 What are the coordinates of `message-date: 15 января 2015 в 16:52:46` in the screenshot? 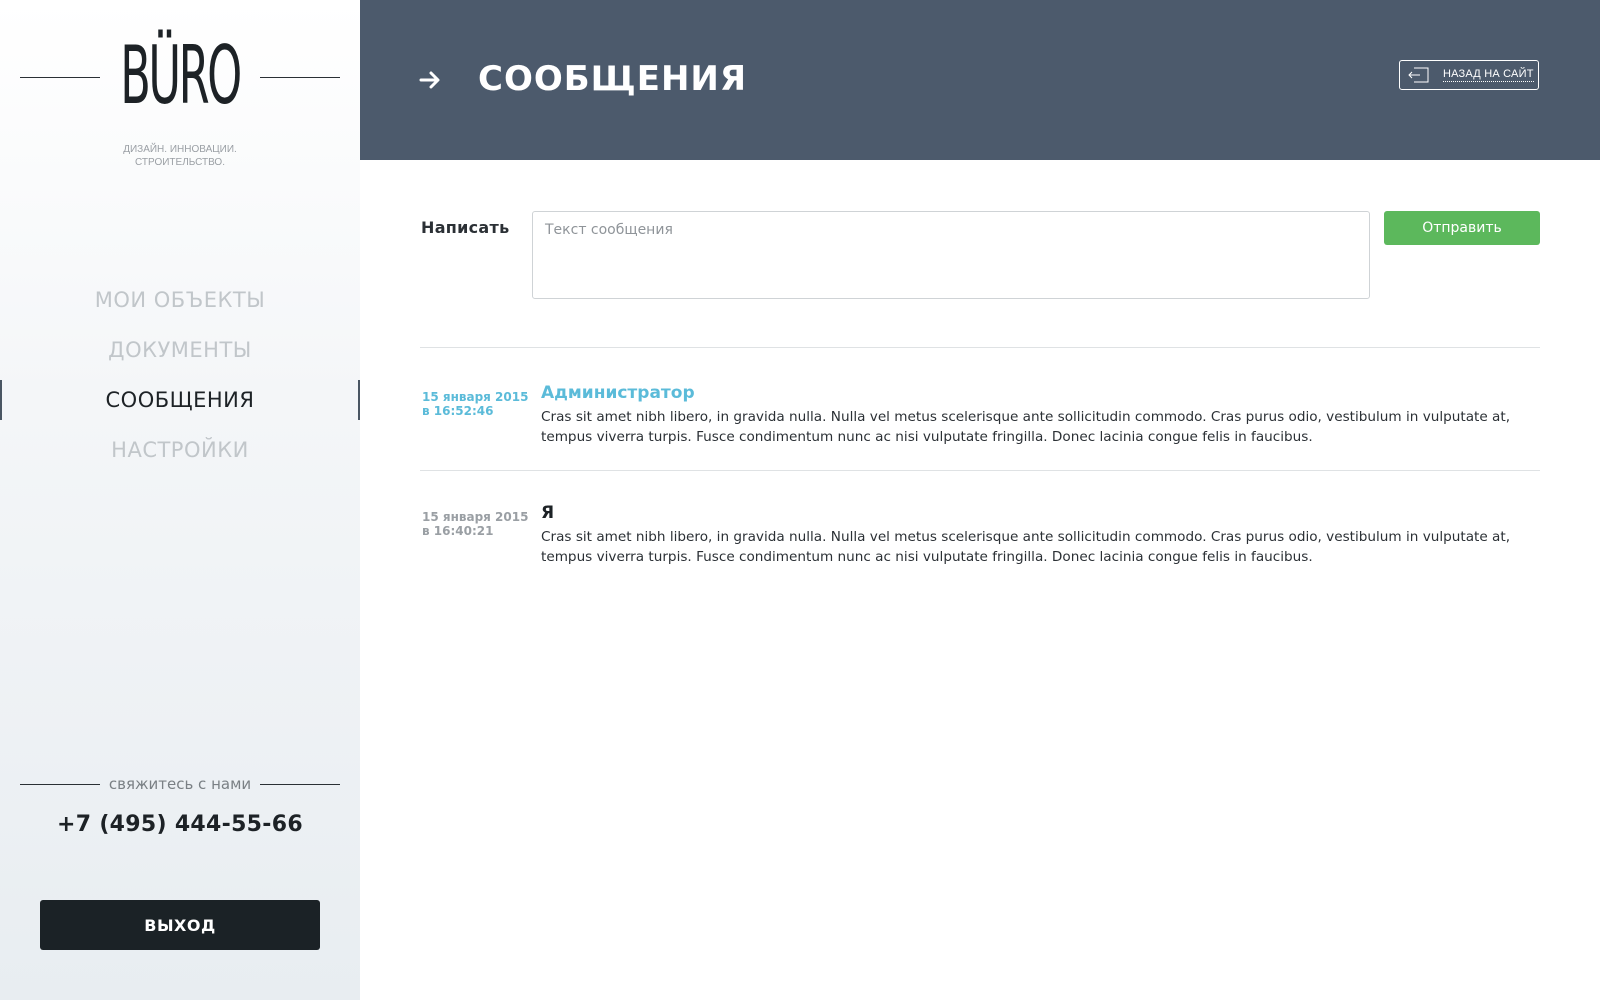 It's located at (477, 404).